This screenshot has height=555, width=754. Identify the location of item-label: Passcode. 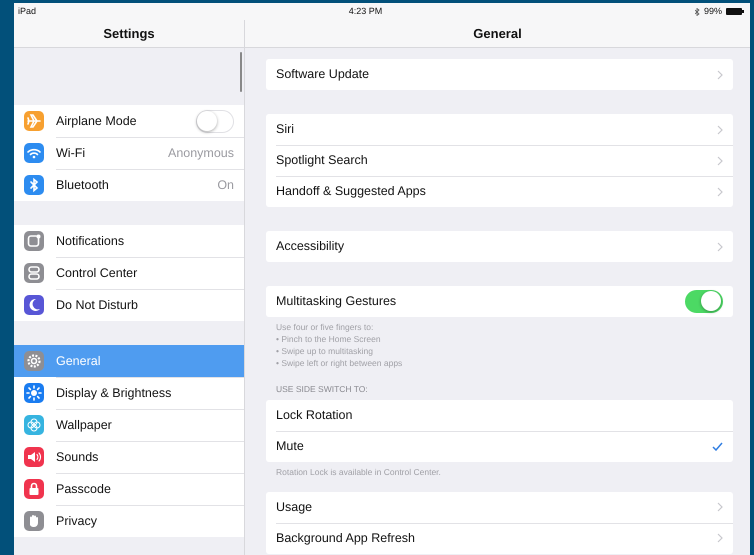
(83, 489).